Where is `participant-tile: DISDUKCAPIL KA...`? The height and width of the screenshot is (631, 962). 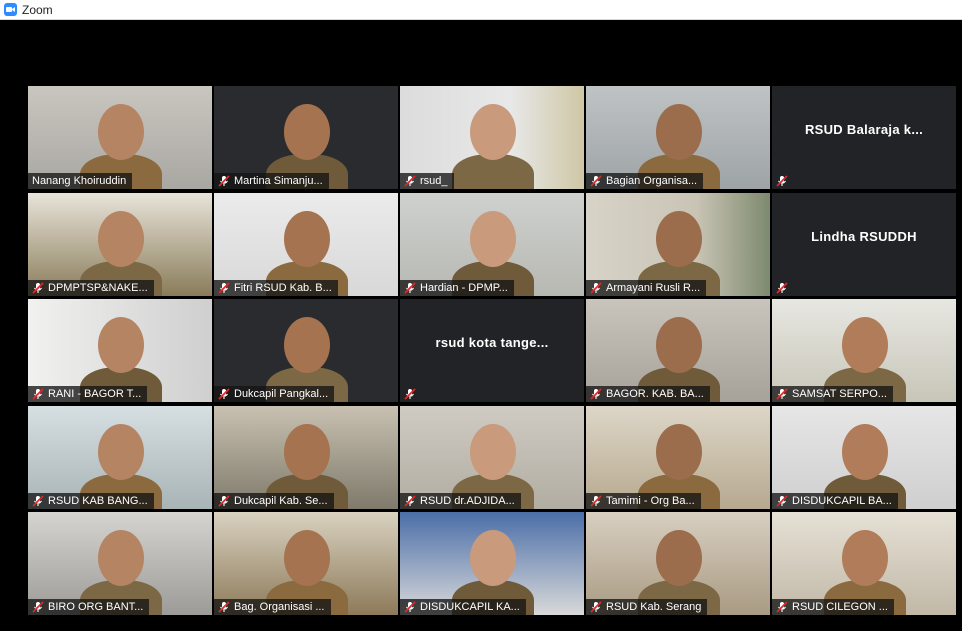 participant-tile: DISDUKCAPIL KA... is located at coordinates (492, 563).